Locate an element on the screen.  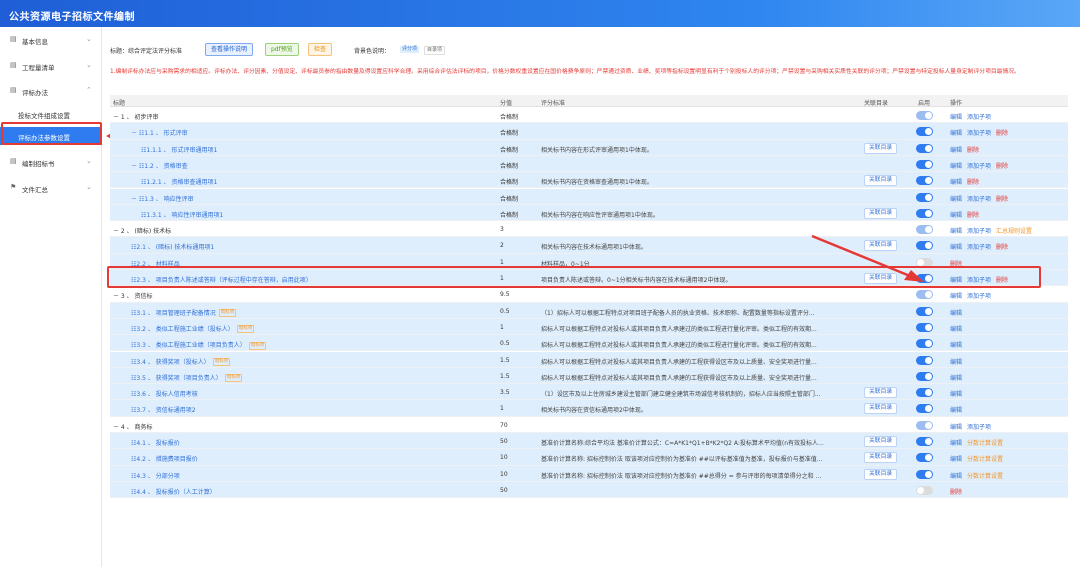
row-standard: 相关标书内容在资信标通用项2中体现。 is located at coordinates (594, 411).